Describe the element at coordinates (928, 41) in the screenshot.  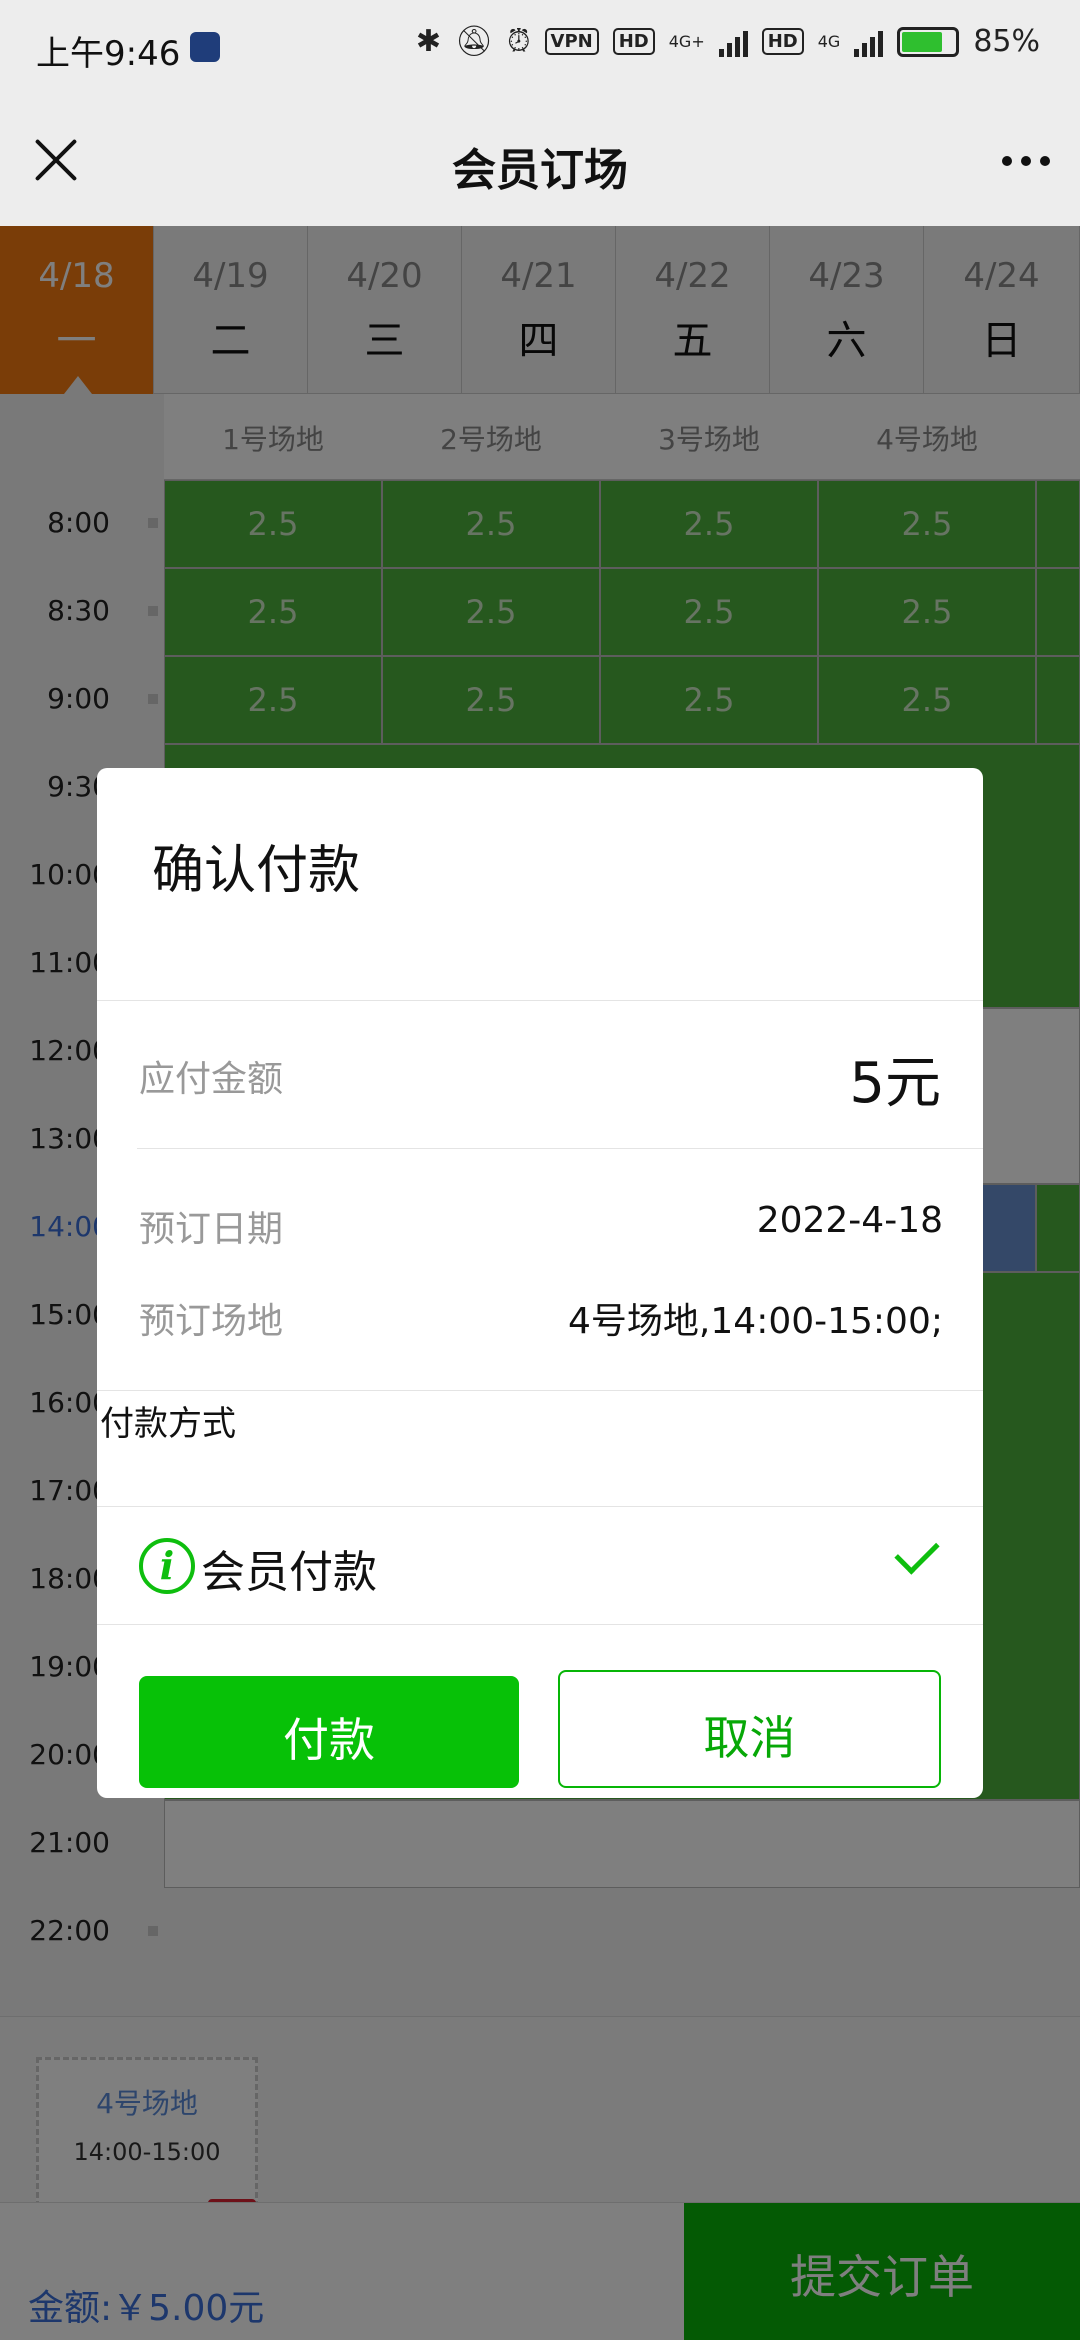
I see `battery-icon` at that location.